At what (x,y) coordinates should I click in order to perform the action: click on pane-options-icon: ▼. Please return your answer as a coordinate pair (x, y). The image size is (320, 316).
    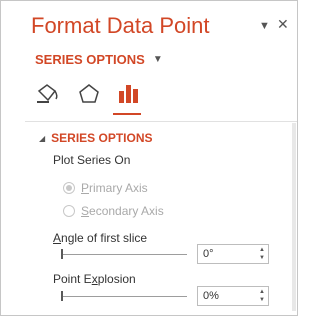
    Looking at the image, I should click on (264, 26).